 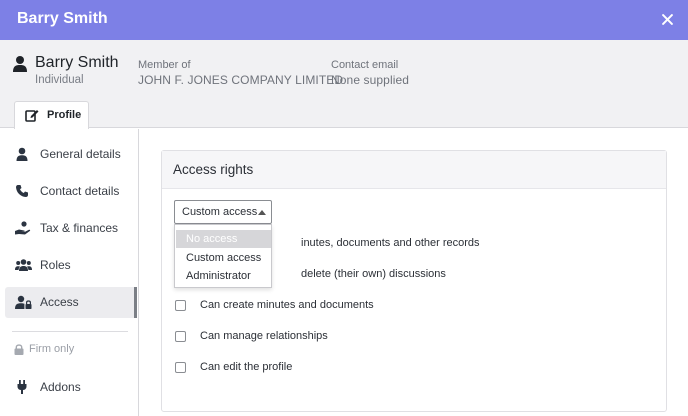 I want to click on user-lock-icon, so click(x=23, y=302).